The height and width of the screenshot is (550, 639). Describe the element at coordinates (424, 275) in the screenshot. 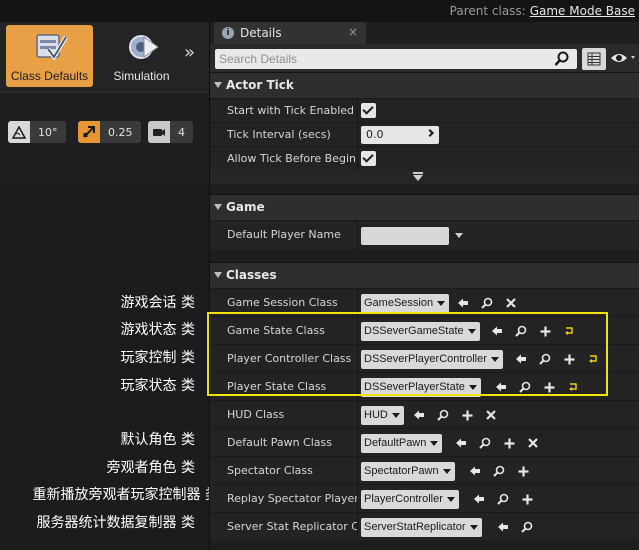

I see `category-classes: Classes` at that location.